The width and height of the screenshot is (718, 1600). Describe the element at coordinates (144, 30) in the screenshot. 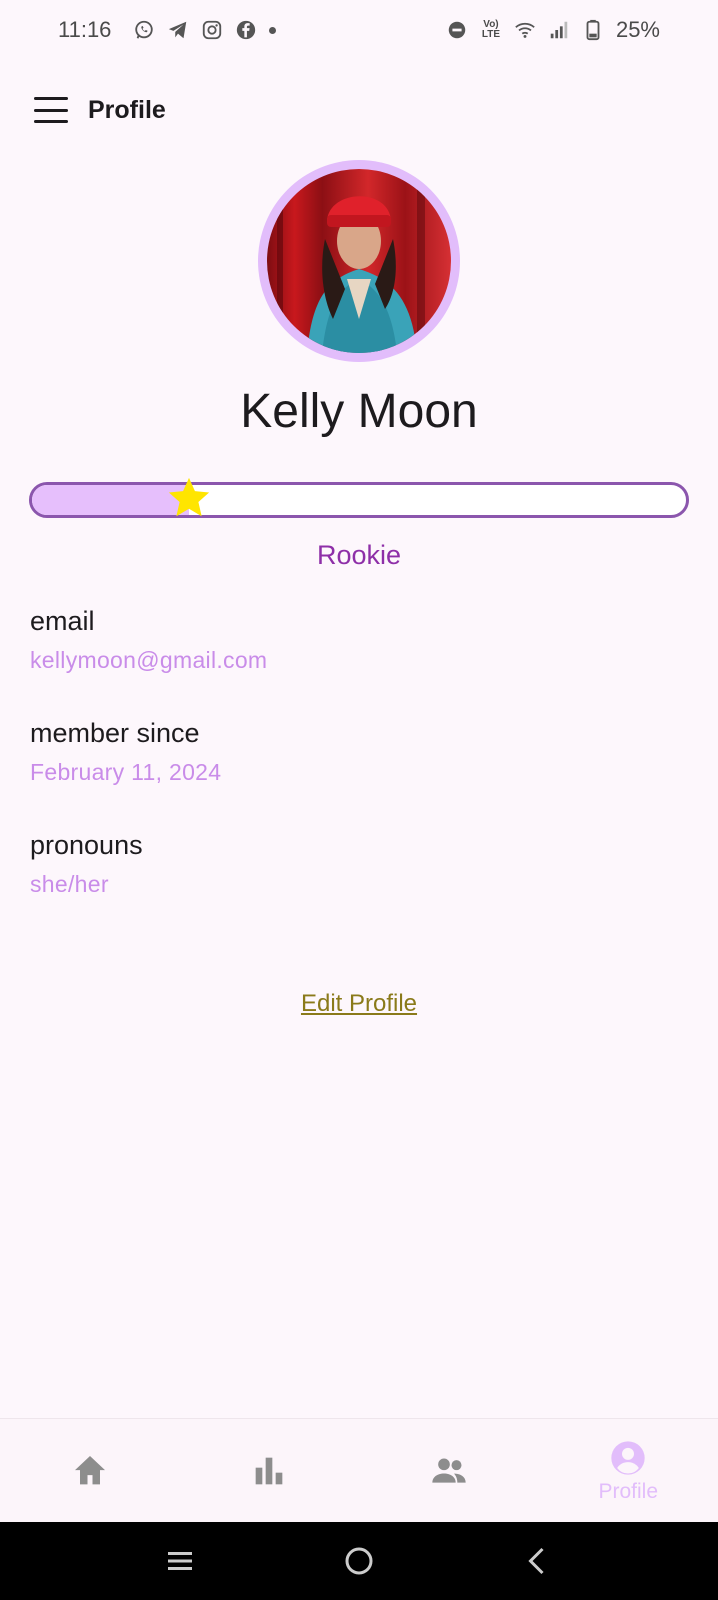

I see `whatsapp-icon` at that location.